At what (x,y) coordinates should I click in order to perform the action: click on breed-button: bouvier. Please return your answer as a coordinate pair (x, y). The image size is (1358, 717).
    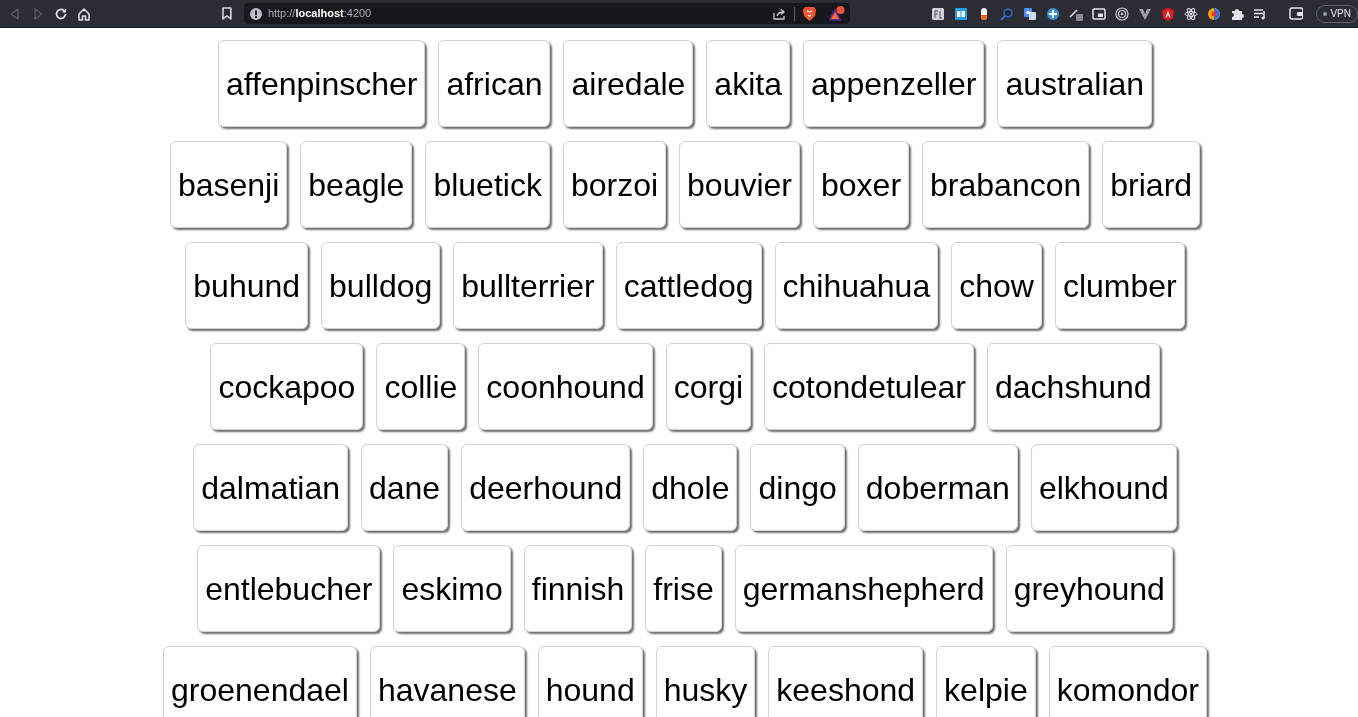
    Looking at the image, I should click on (739, 184).